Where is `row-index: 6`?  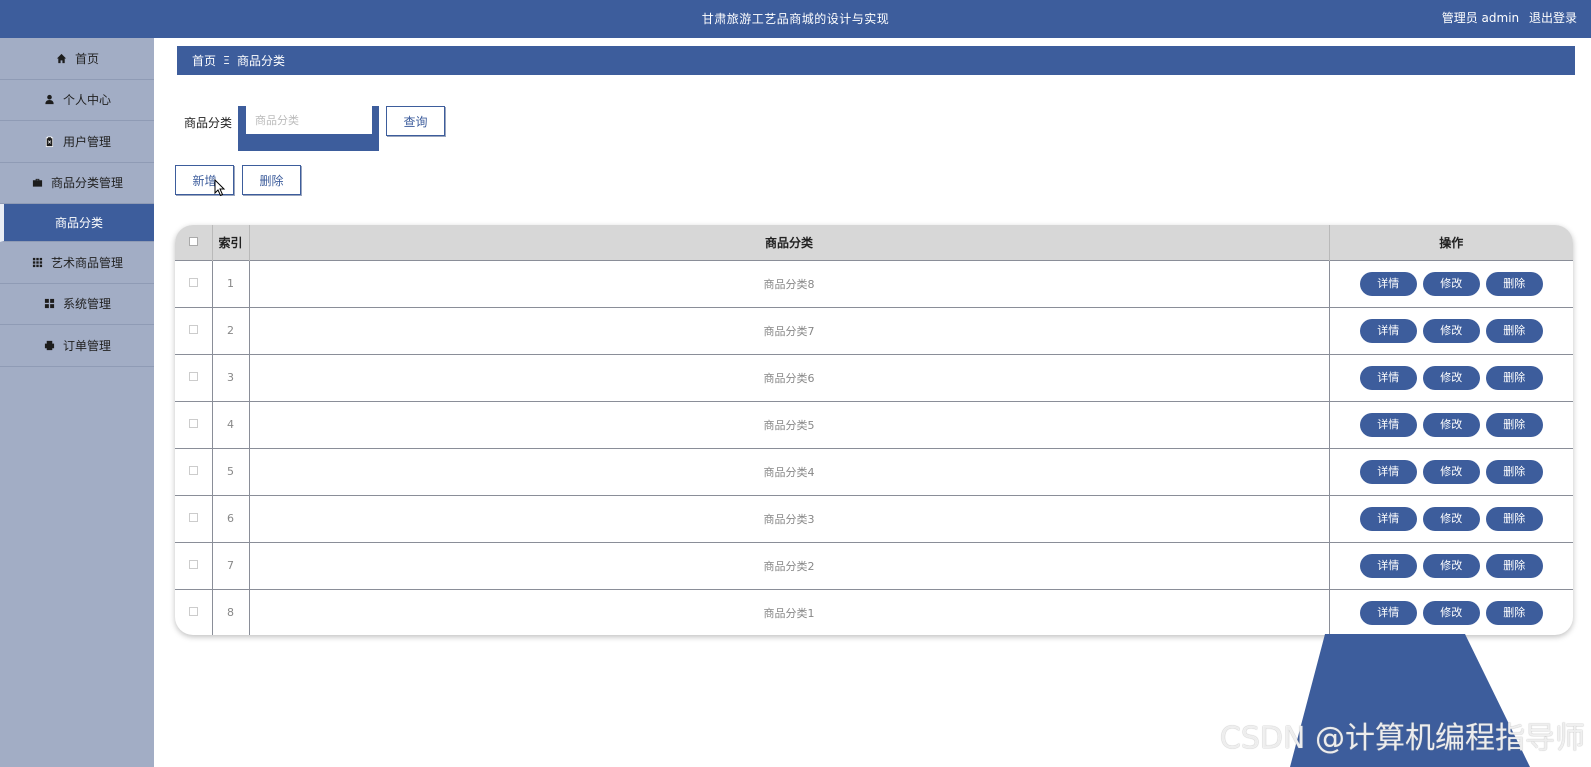 row-index: 6 is located at coordinates (231, 518).